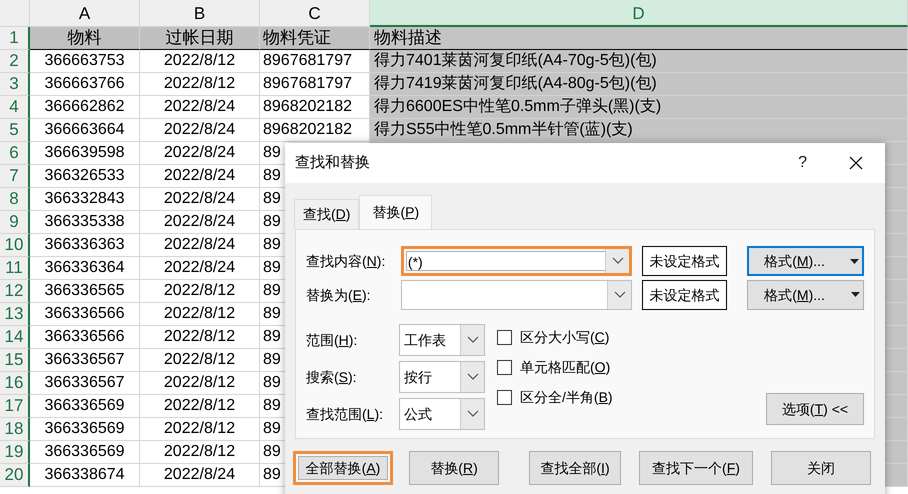 Image resolution: width=908 pixels, height=494 pixels. I want to click on row-header: 5, so click(15, 130).